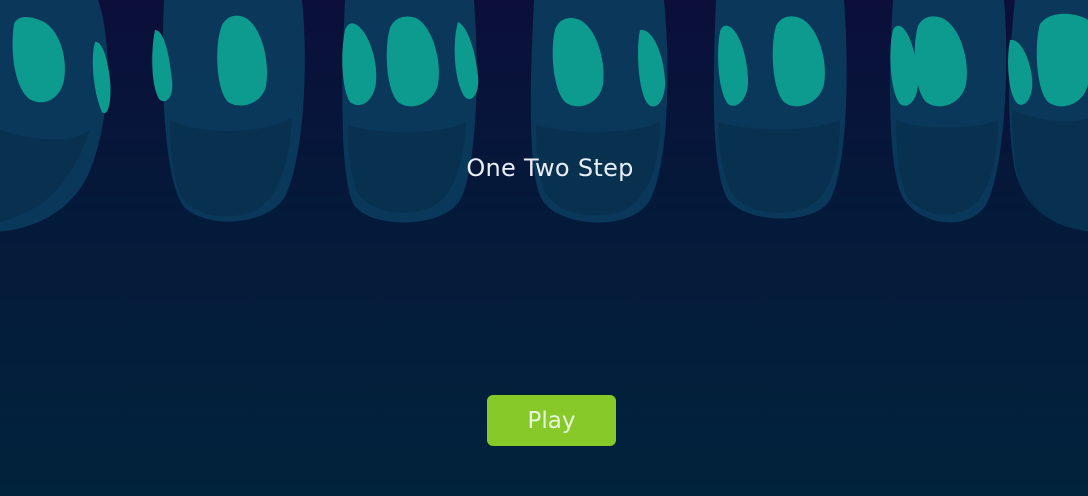 This screenshot has width=1088, height=496. Describe the element at coordinates (550, 168) in the screenshot. I see `game-title: One Two Step` at that location.